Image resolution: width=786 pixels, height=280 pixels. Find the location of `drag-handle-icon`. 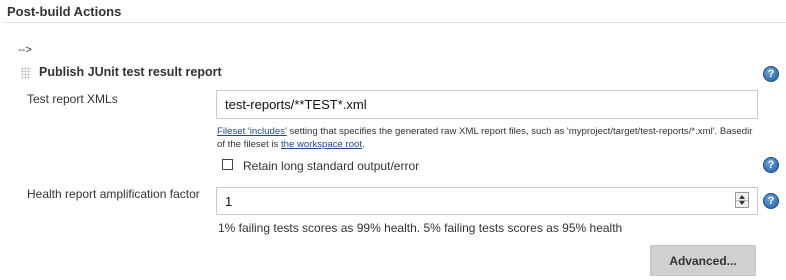

drag-handle-icon is located at coordinates (26, 73).